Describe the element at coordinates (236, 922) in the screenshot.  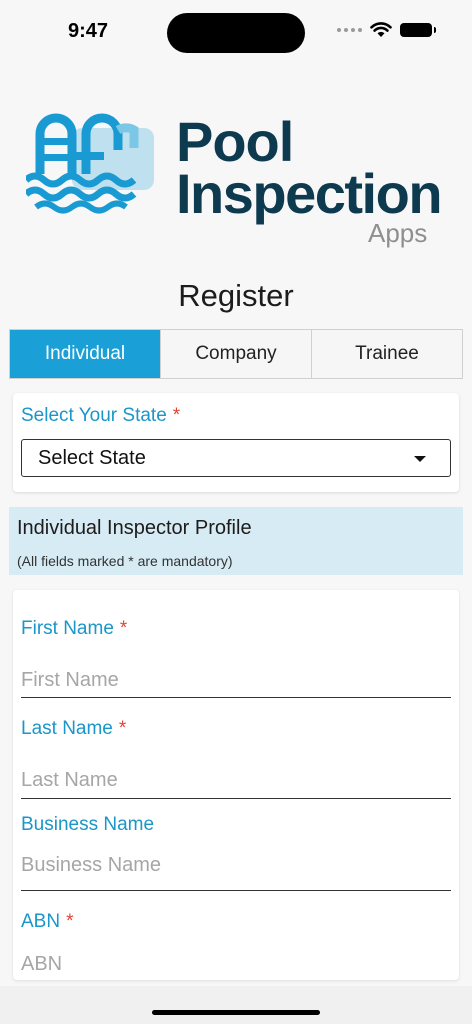
I see `abn-label: ABN *` at that location.